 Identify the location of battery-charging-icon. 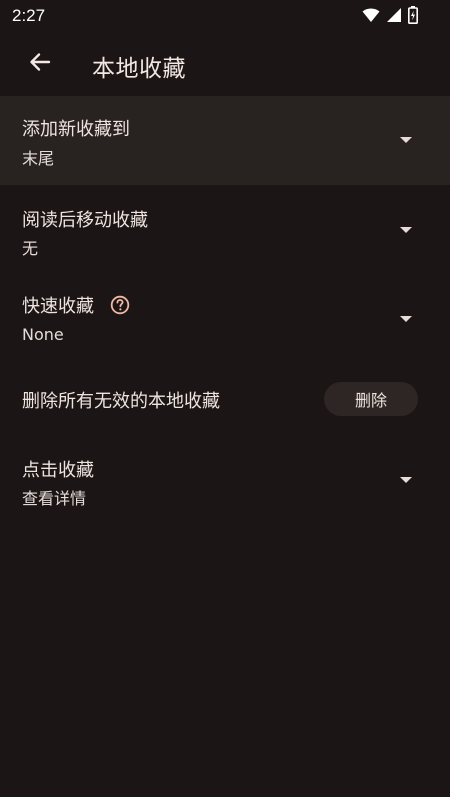
(413, 15).